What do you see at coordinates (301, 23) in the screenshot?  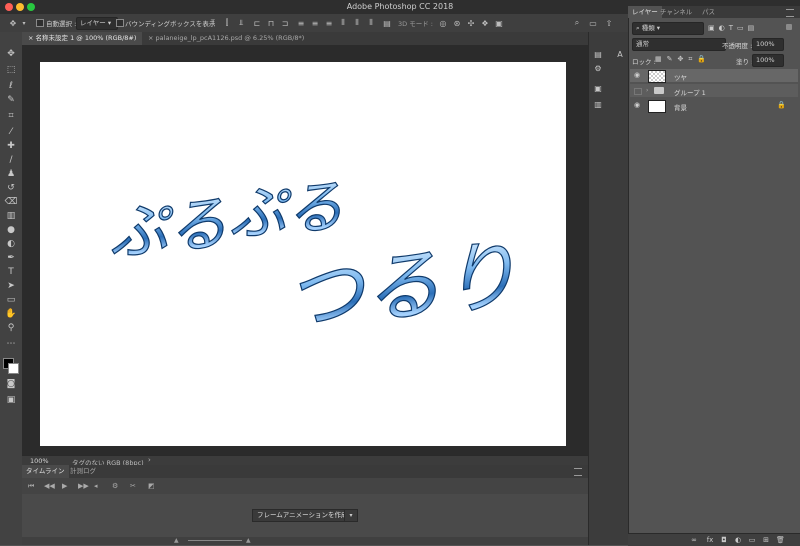 I see `distribute-top-icon: ≡` at bounding box center [301, 23].